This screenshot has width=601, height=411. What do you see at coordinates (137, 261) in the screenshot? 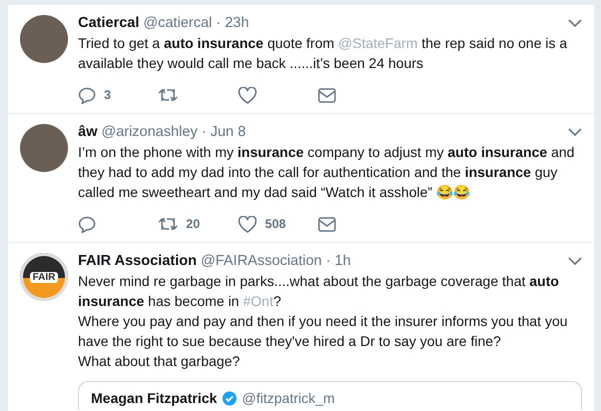
I see `user-name: FAIR Association` at bounding box center [137, 261].